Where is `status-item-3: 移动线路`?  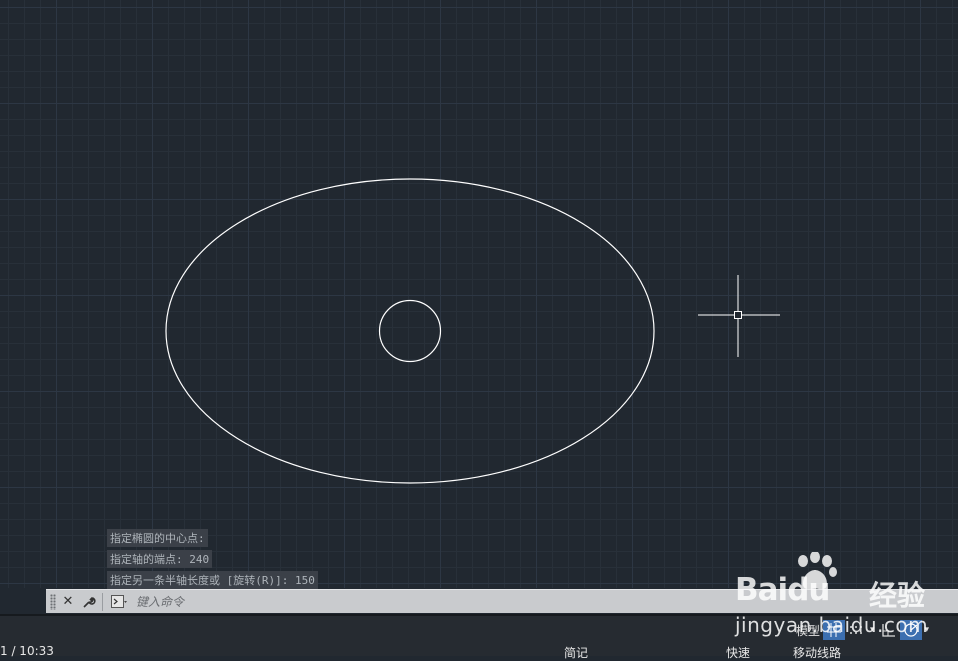
status-item-3: 移动线路 is located at coordinates (817, 652).